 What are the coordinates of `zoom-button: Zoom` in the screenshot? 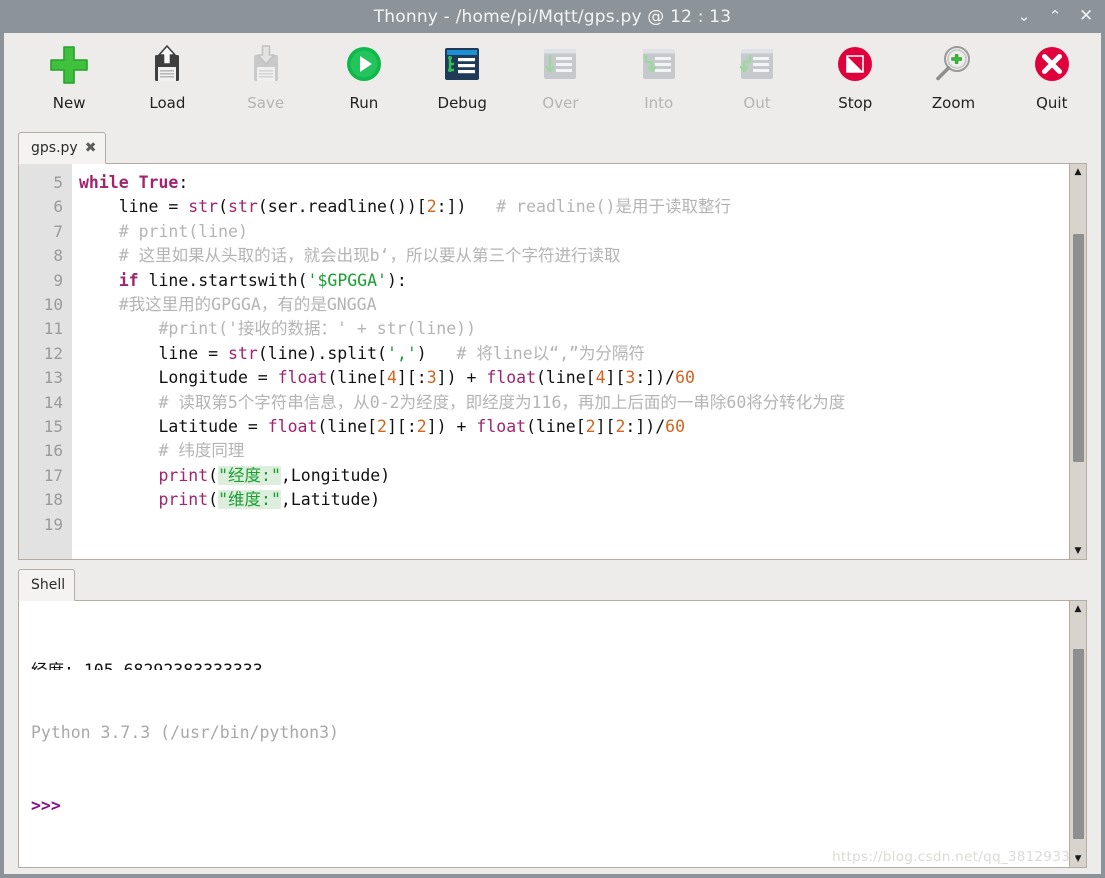 It's located at (953, 77).